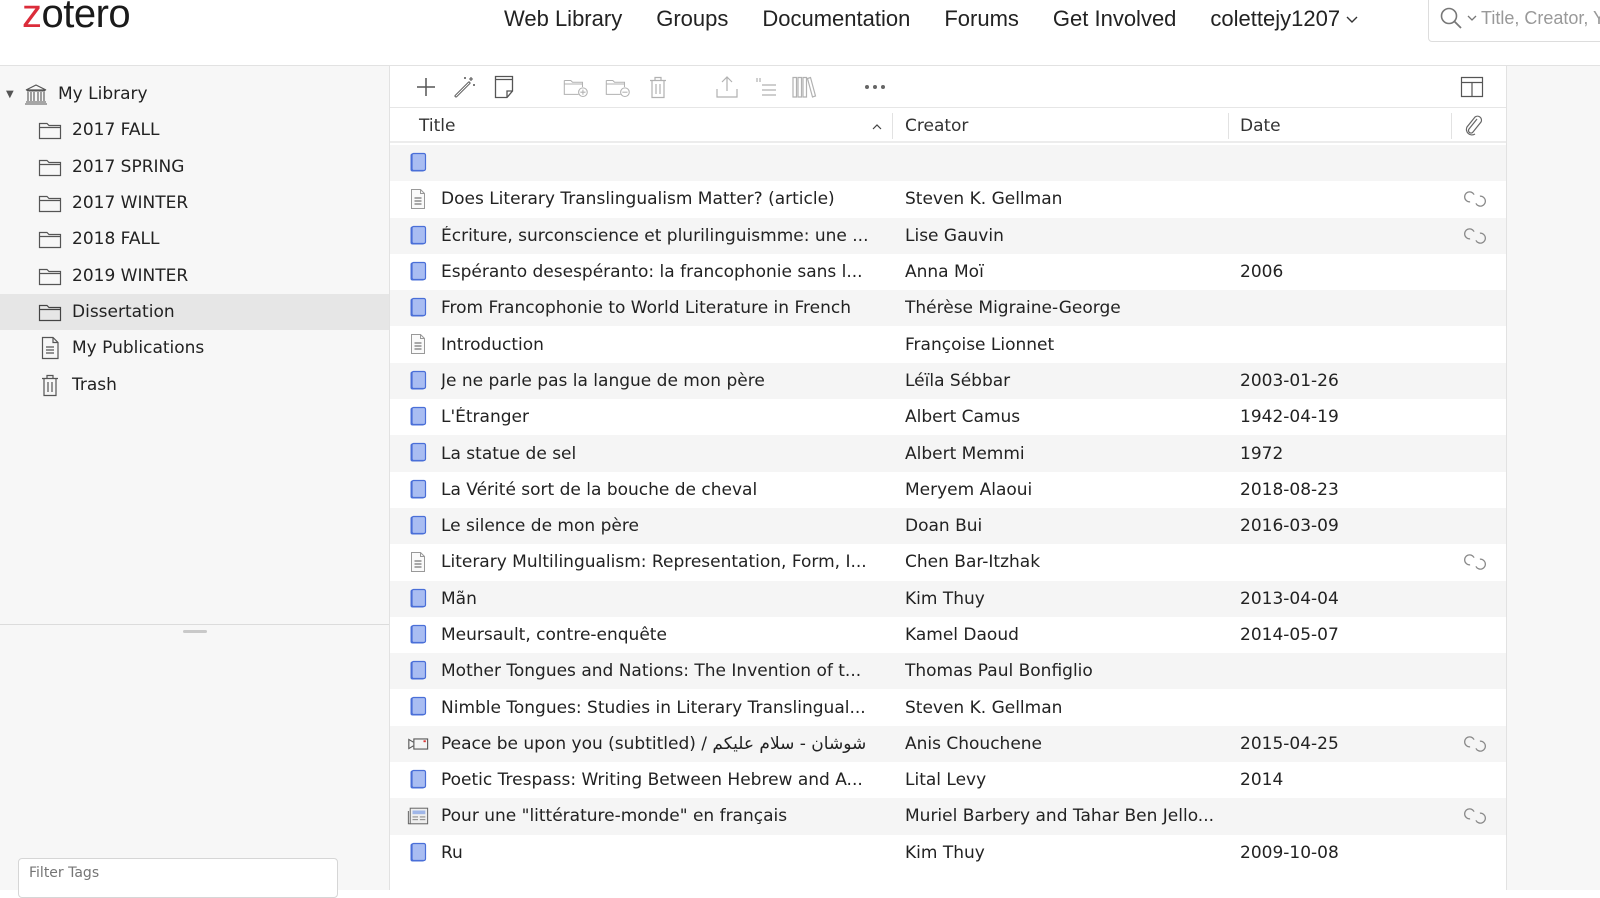 This screenshot has height=898, width=1600. I want to click on search-icon, so click(1451, 18).